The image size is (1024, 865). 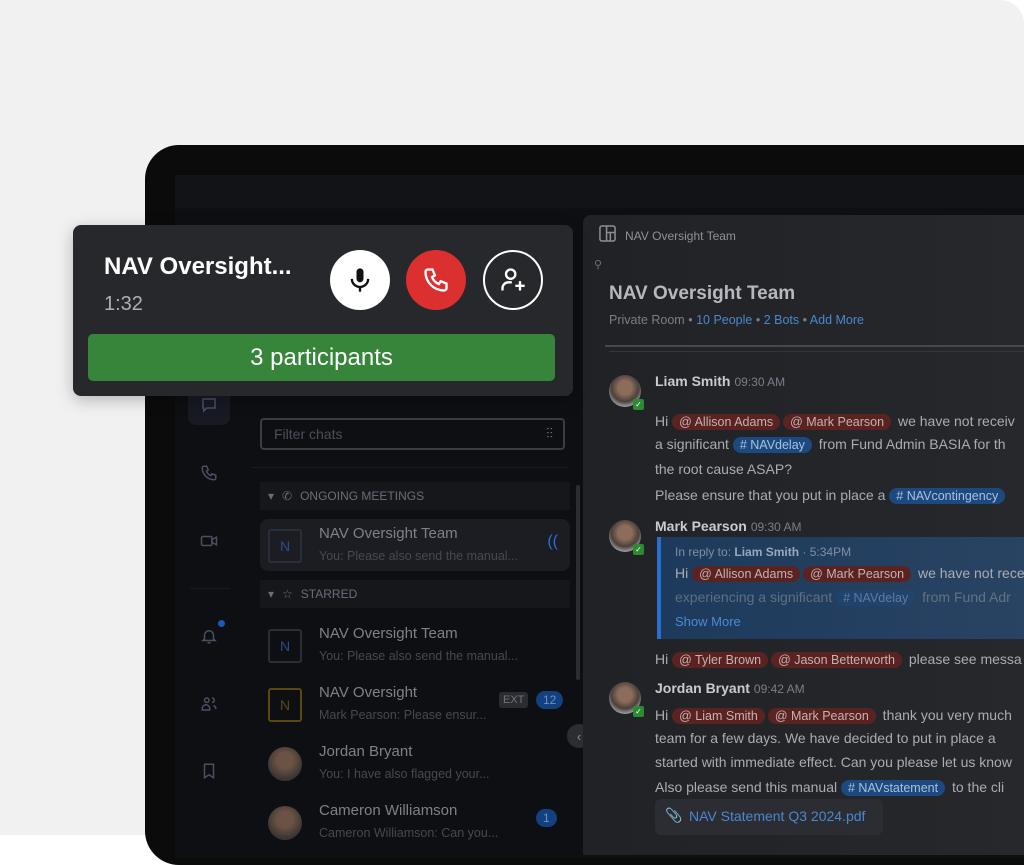 What do you see at coordinates (209, 541) in the screenshot?
I see `rail-video` at bounding box center [209, 541].